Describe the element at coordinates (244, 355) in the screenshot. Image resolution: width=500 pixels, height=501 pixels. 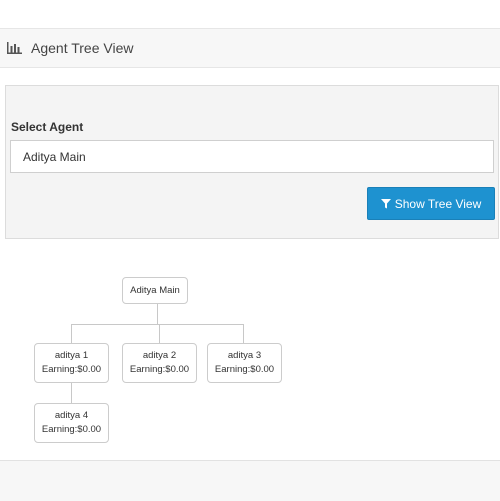
I see `node-name: aditya 3` at that location.